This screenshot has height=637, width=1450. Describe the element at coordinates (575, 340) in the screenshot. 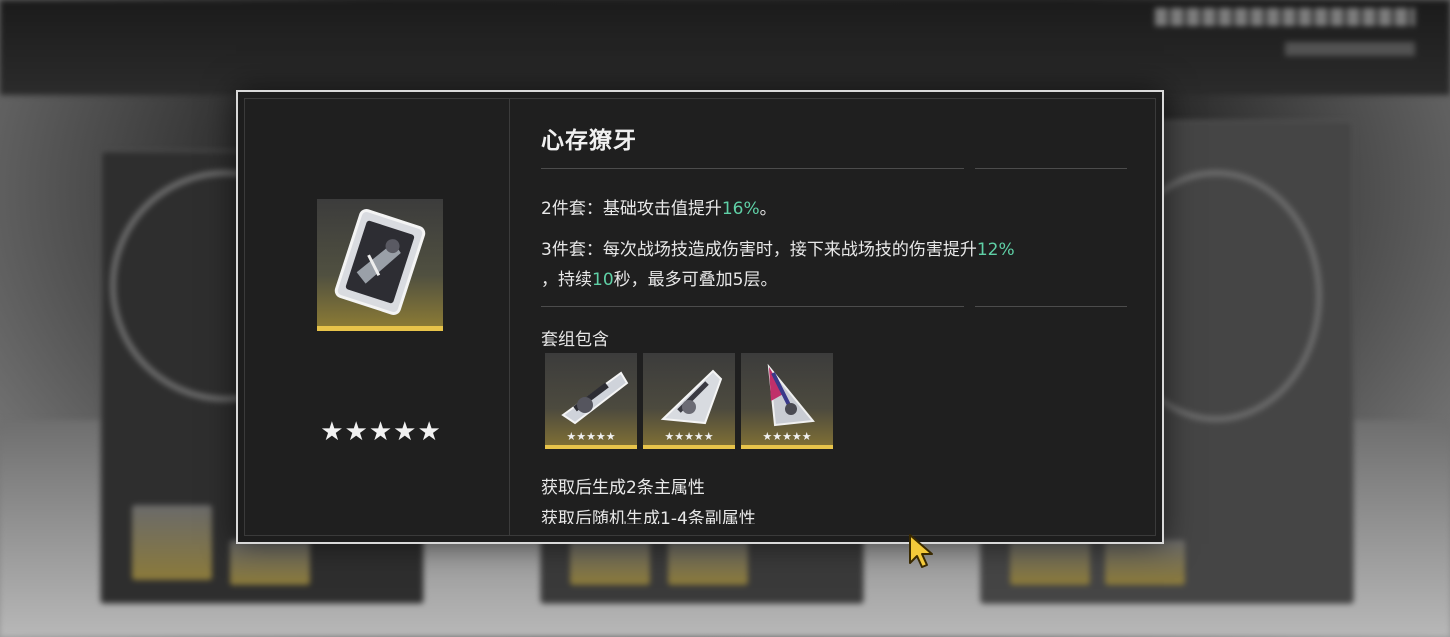

I see `set-contains-label: 套组包含` at that location.